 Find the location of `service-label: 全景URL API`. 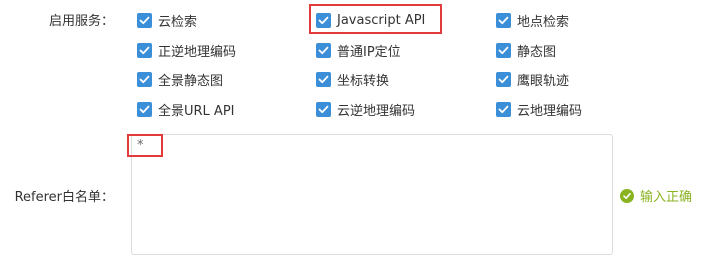

service-label: 全景URL API is located at coordinates (196, 111).